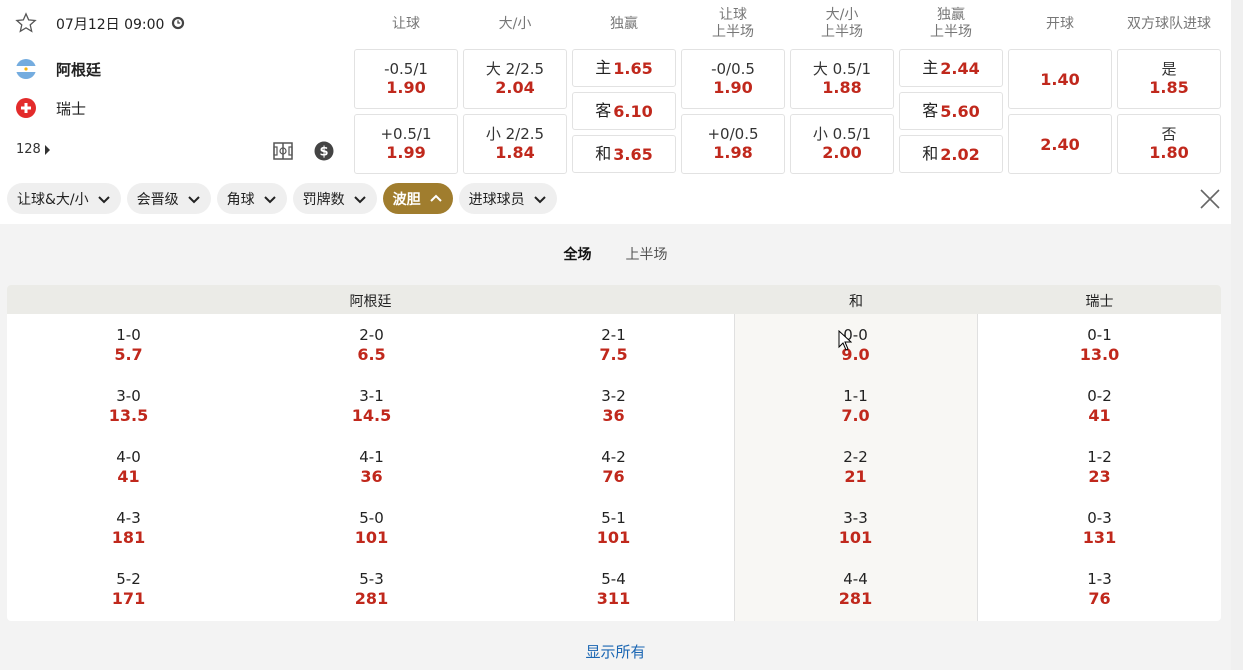  Describe the element at coordinates (515, 144) in the screenshot. I see `odd-under: 小 2/2.5 1.84` at that location.